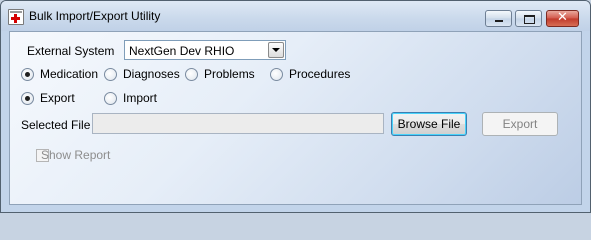 The image size is (591, 240). Describe the element at coordinates (429, 124) in the screenshot. I see `browse-file-button: Browse File` at that location.